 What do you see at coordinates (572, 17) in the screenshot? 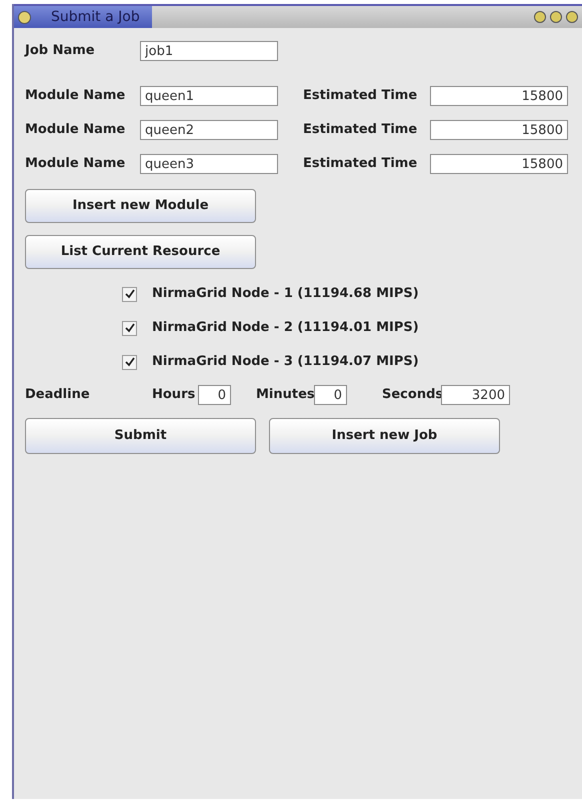
I see `close-icon` at bounding box center [572, 17].